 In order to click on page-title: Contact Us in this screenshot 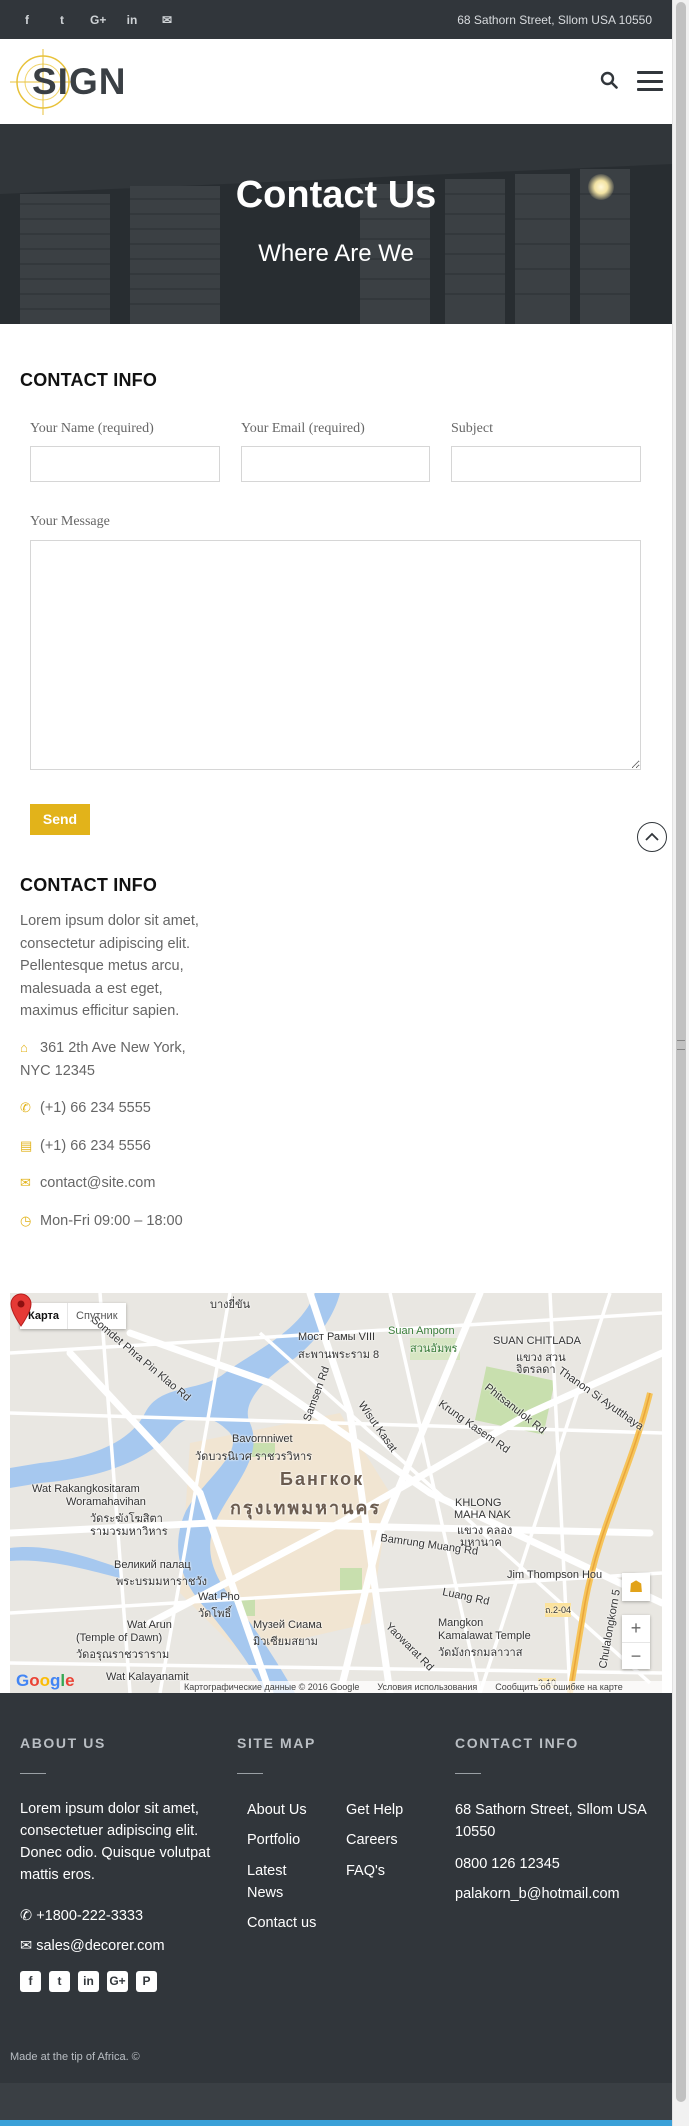, I will do `click(336, 195)`.